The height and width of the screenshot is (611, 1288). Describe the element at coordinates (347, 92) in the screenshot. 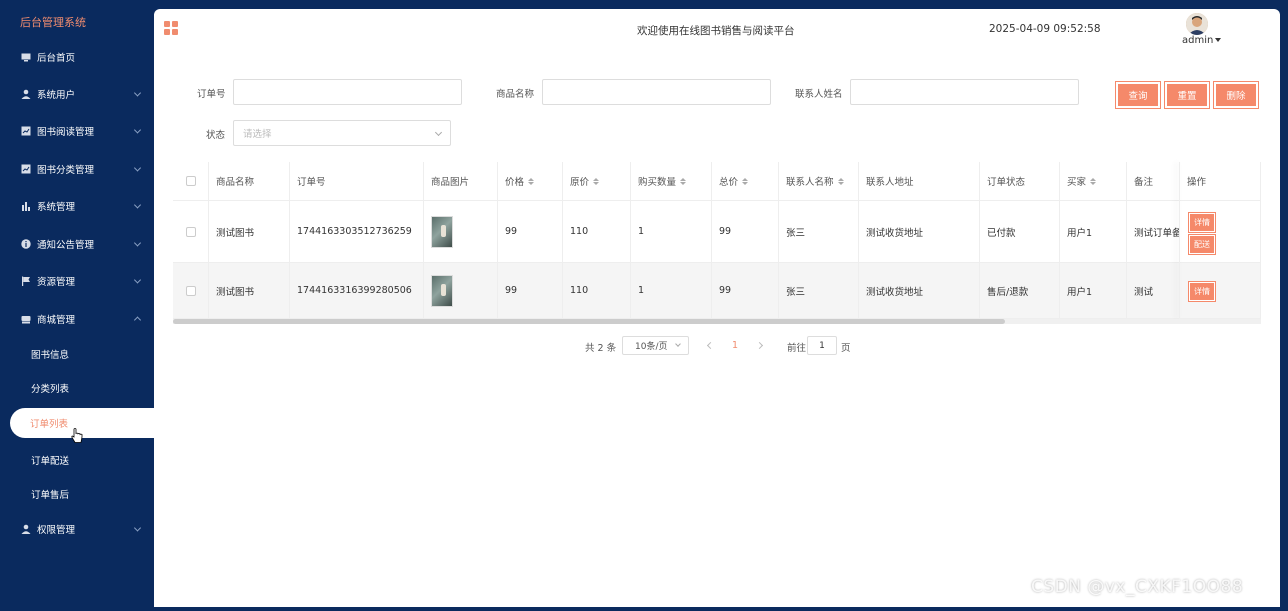

I see `order-no-input` at that location.